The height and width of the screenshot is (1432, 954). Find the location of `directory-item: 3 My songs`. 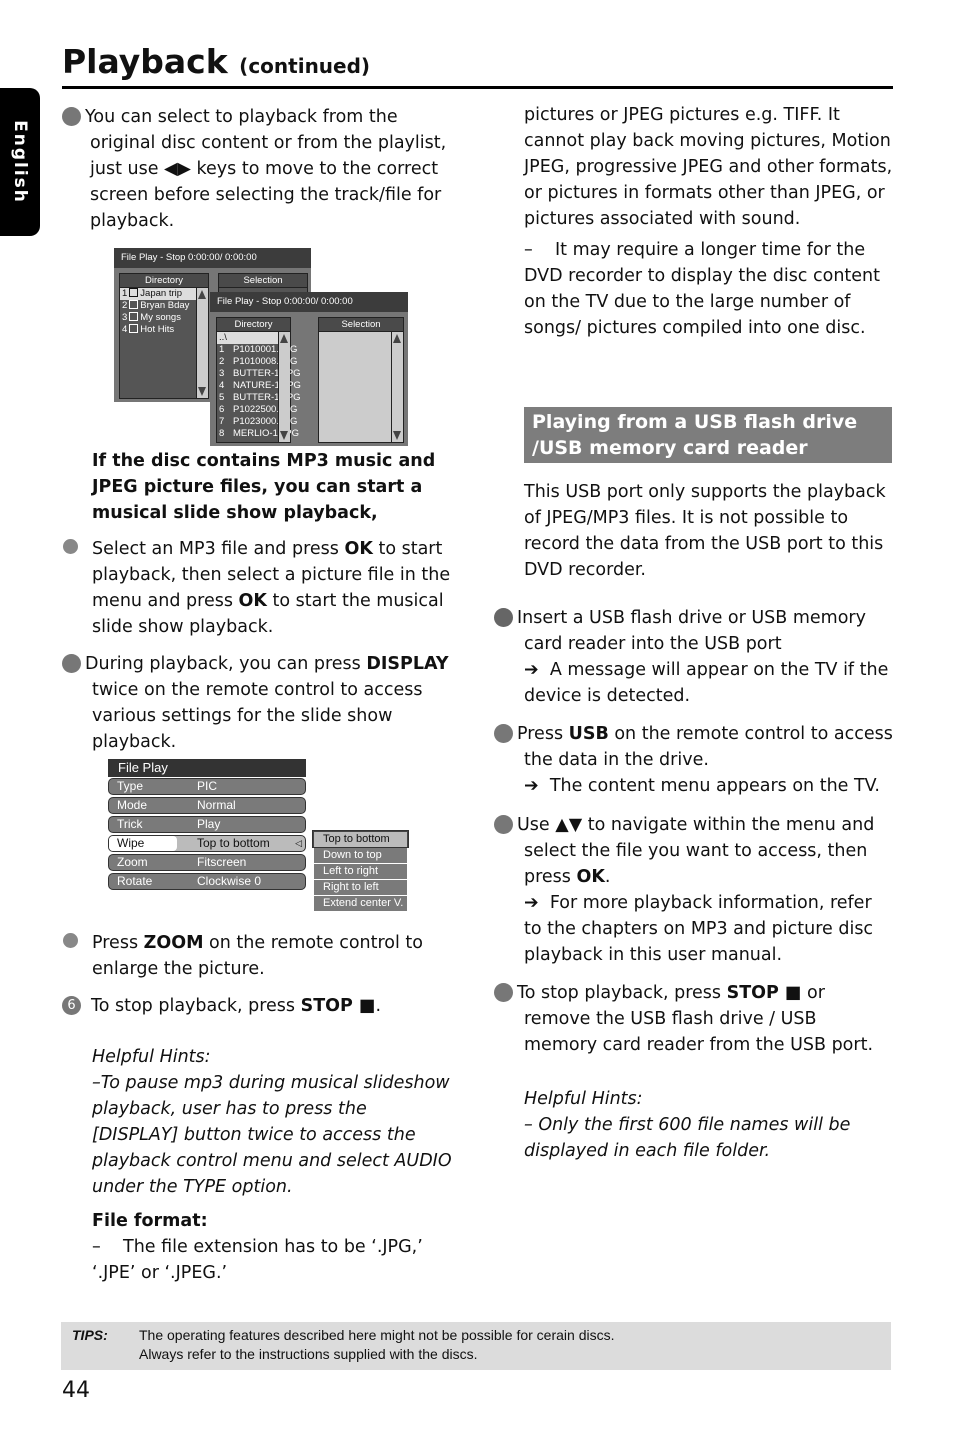

directory-item: 3 My songs is located at coordinates (158, 318).